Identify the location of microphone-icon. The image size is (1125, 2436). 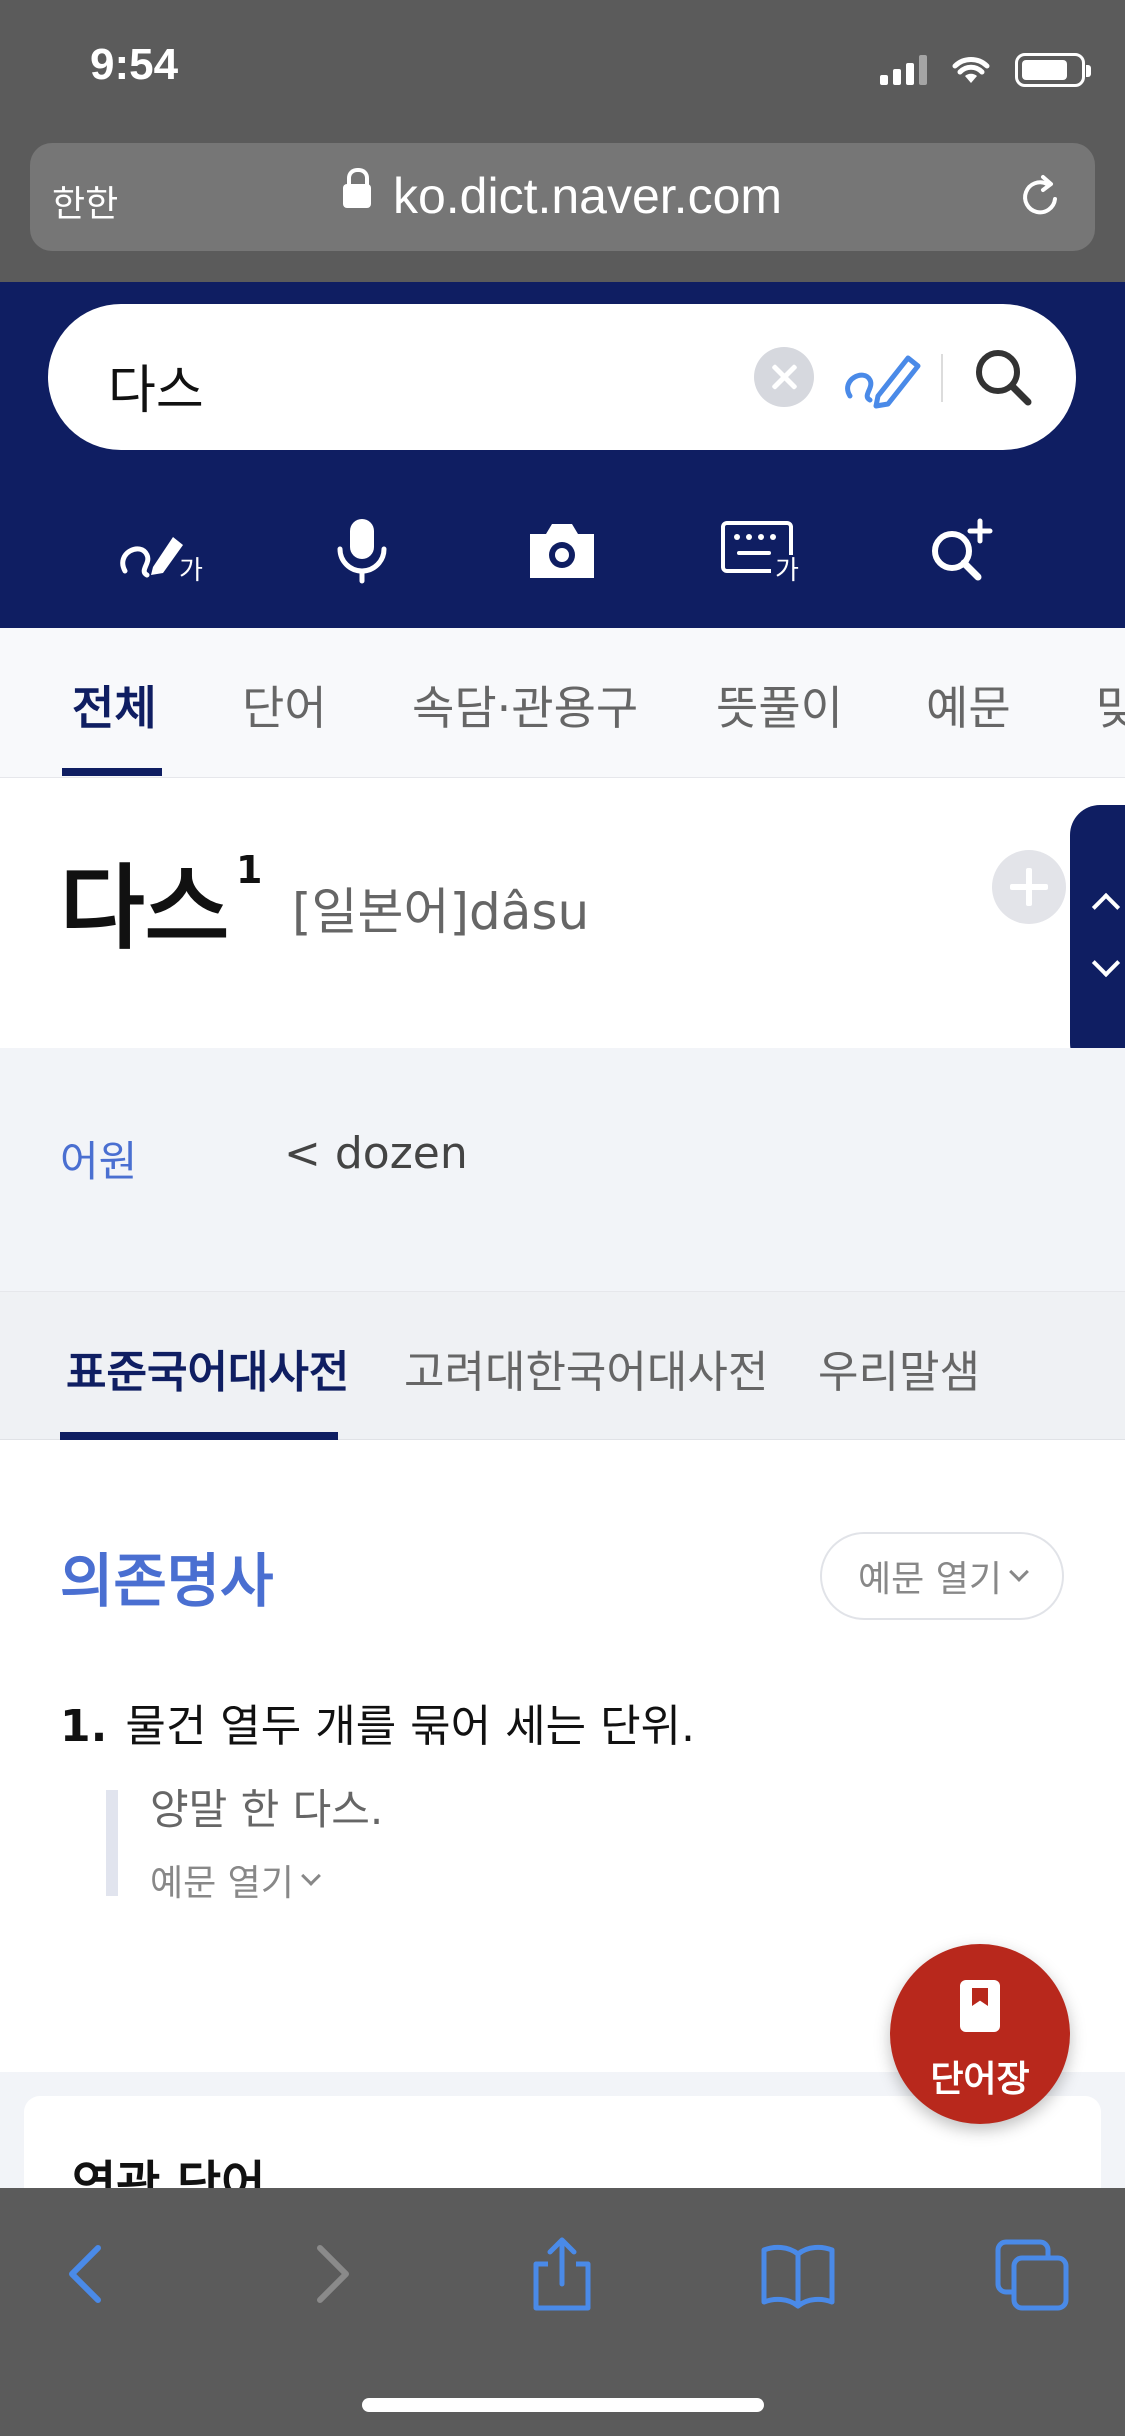
(362, 551).